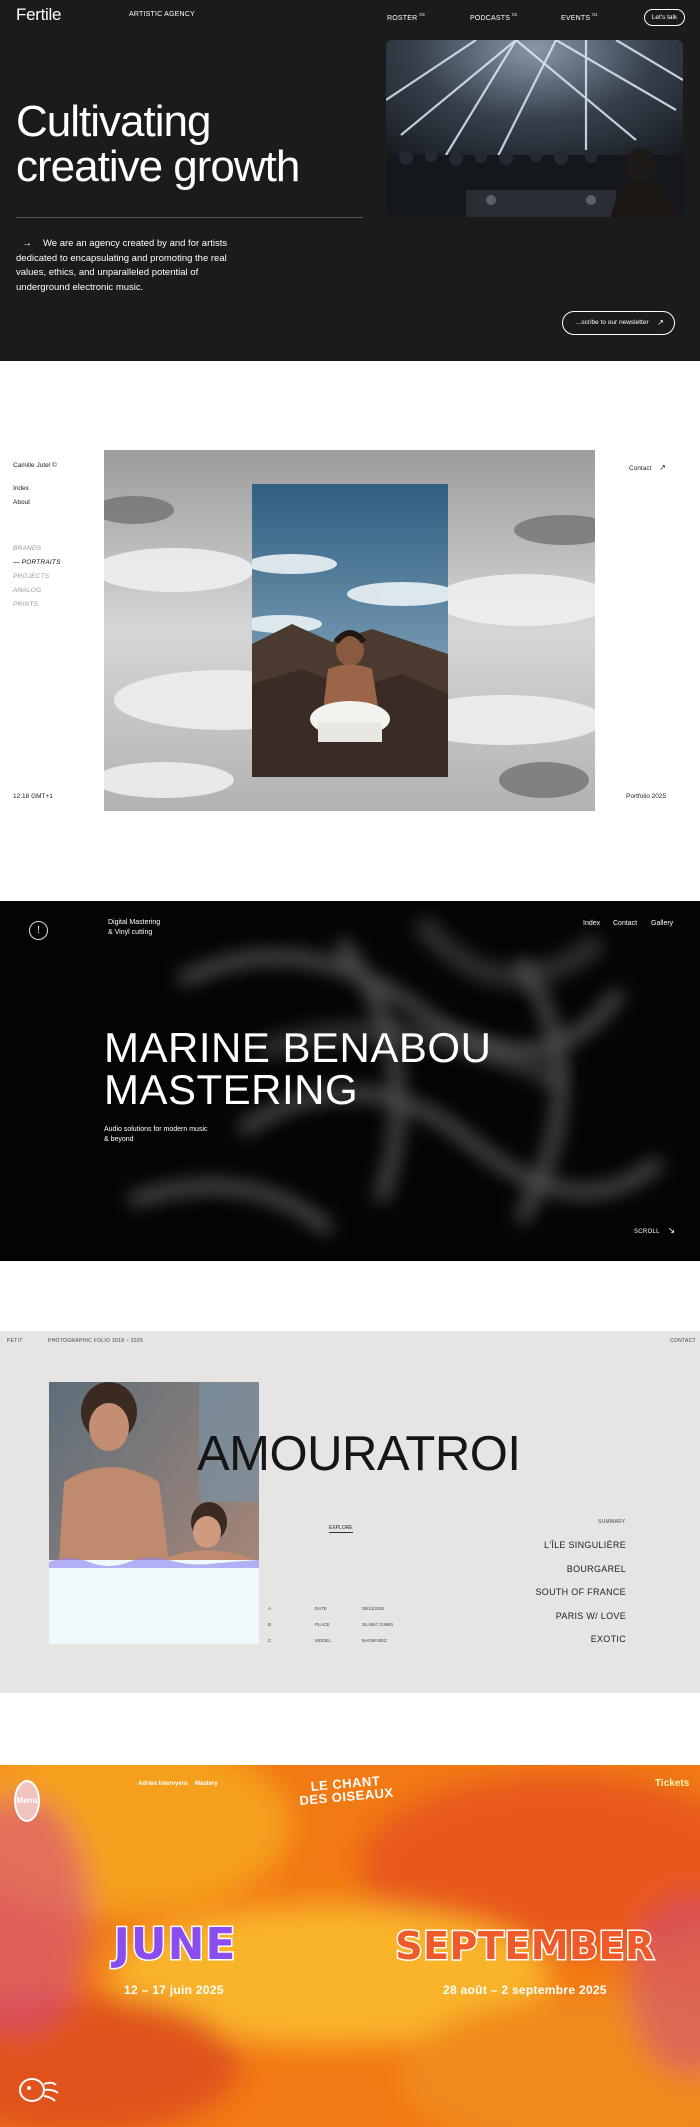 The height and width of the screenshot is (2127, 700). Describe the element at coordinates (231, 1089) in the screenshot. I see `title-line: MASTERING` at that location.